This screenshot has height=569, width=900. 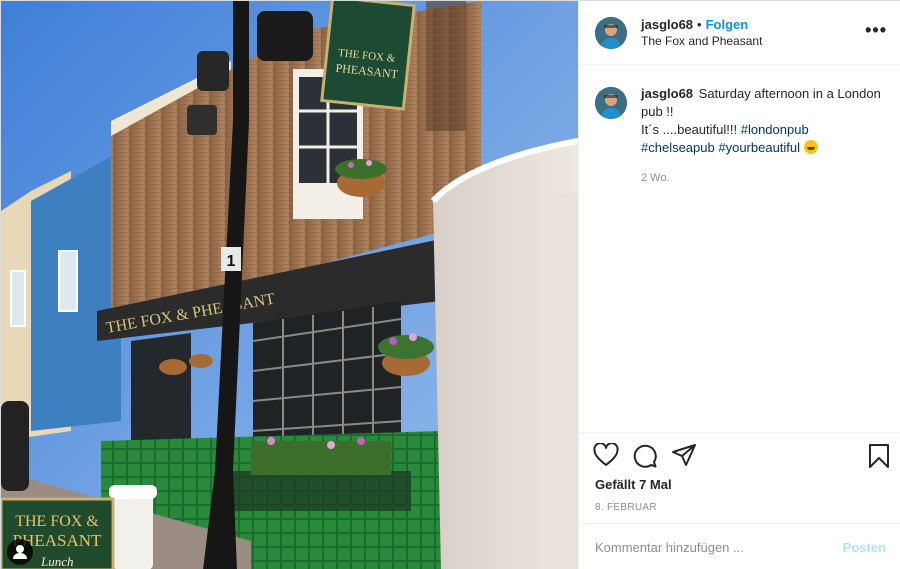 I want to click on author-avatar, so click(x=611, y=32).